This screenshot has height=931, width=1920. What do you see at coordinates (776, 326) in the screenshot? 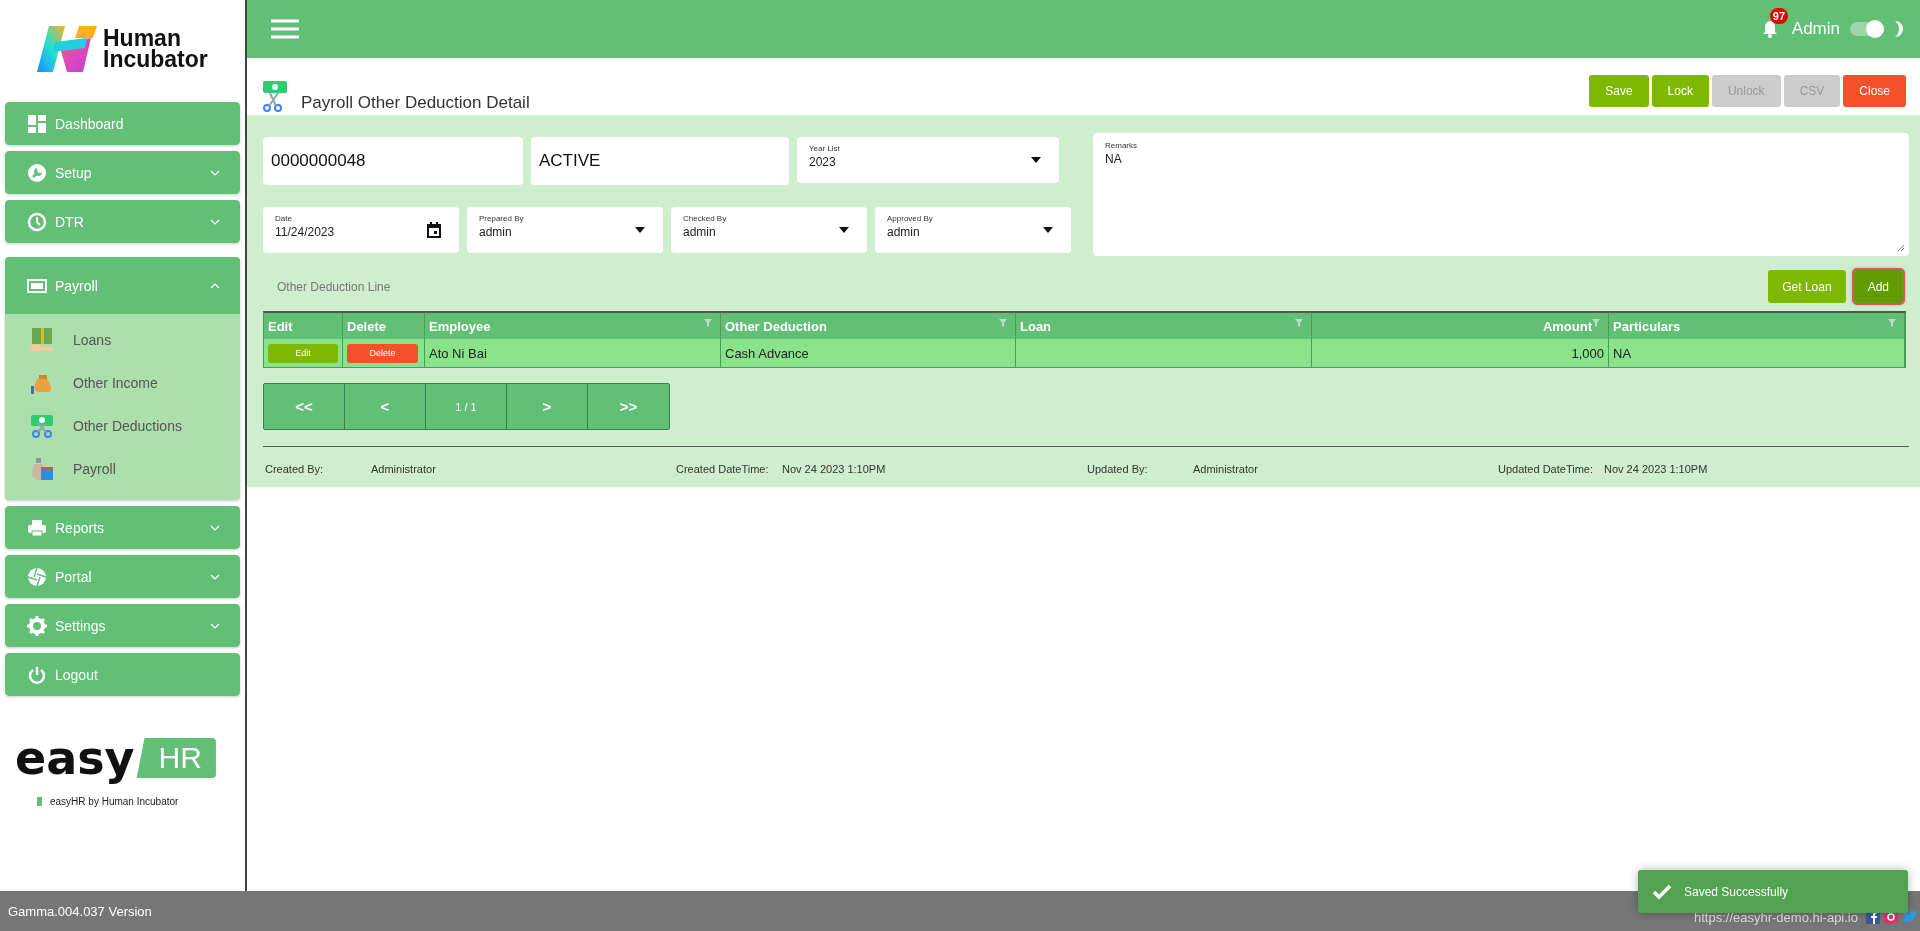
I see `column-header: Other Deduction` at bounding box center [776, 326].